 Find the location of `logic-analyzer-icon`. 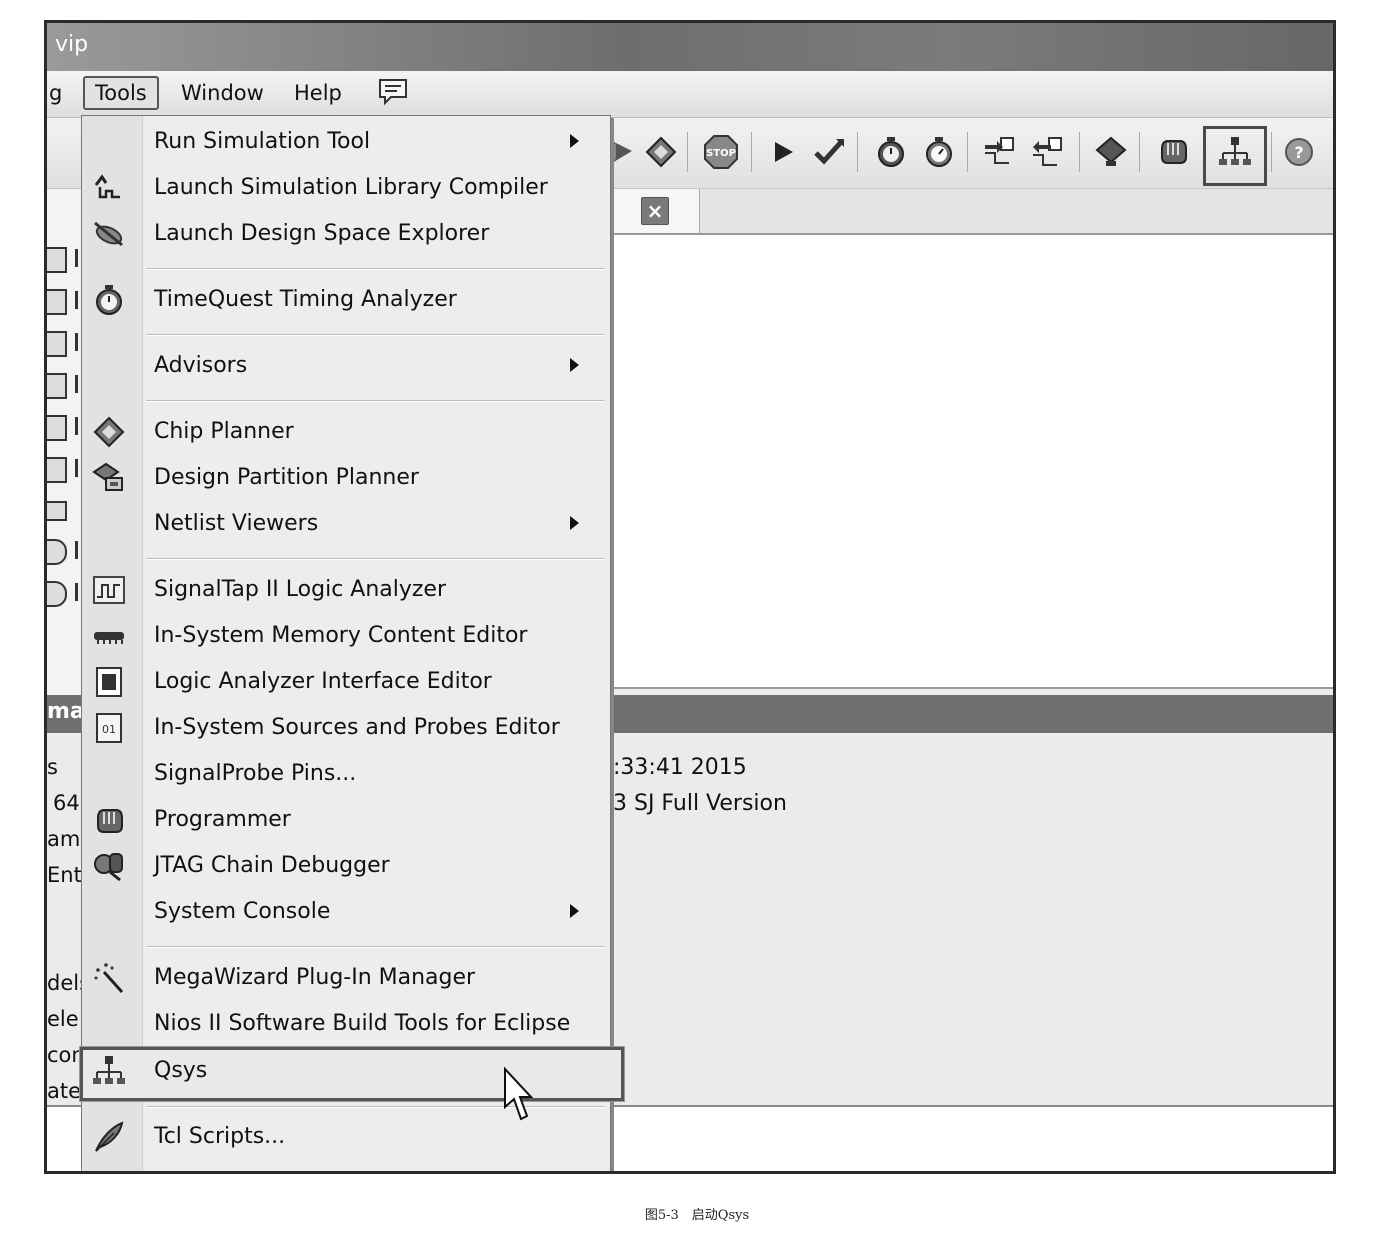

logic-analyzer-icon is located at coordinates (109, 682).